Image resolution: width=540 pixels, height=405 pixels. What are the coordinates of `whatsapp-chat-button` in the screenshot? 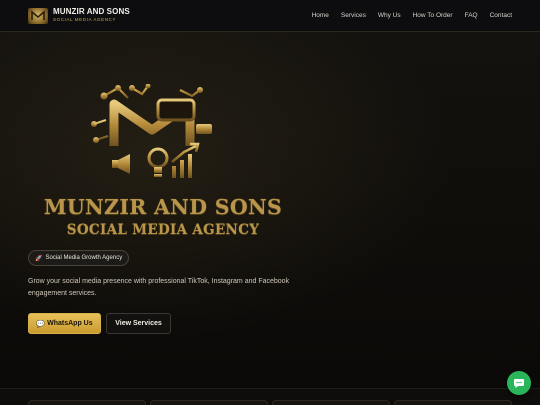 It's located at (519, 383).